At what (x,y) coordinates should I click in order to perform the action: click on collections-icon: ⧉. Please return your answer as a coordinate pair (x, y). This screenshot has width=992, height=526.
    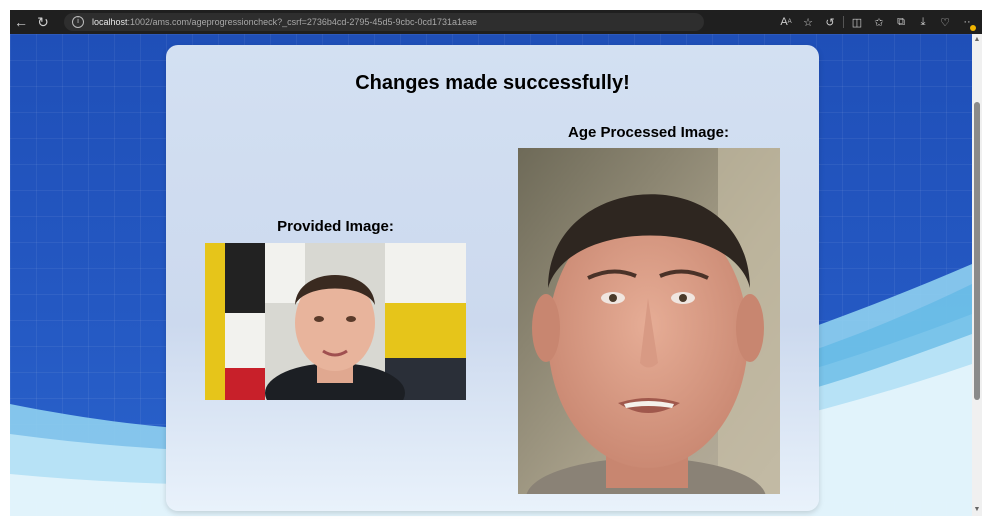
    Looking at the image, I should click on (901, 22).